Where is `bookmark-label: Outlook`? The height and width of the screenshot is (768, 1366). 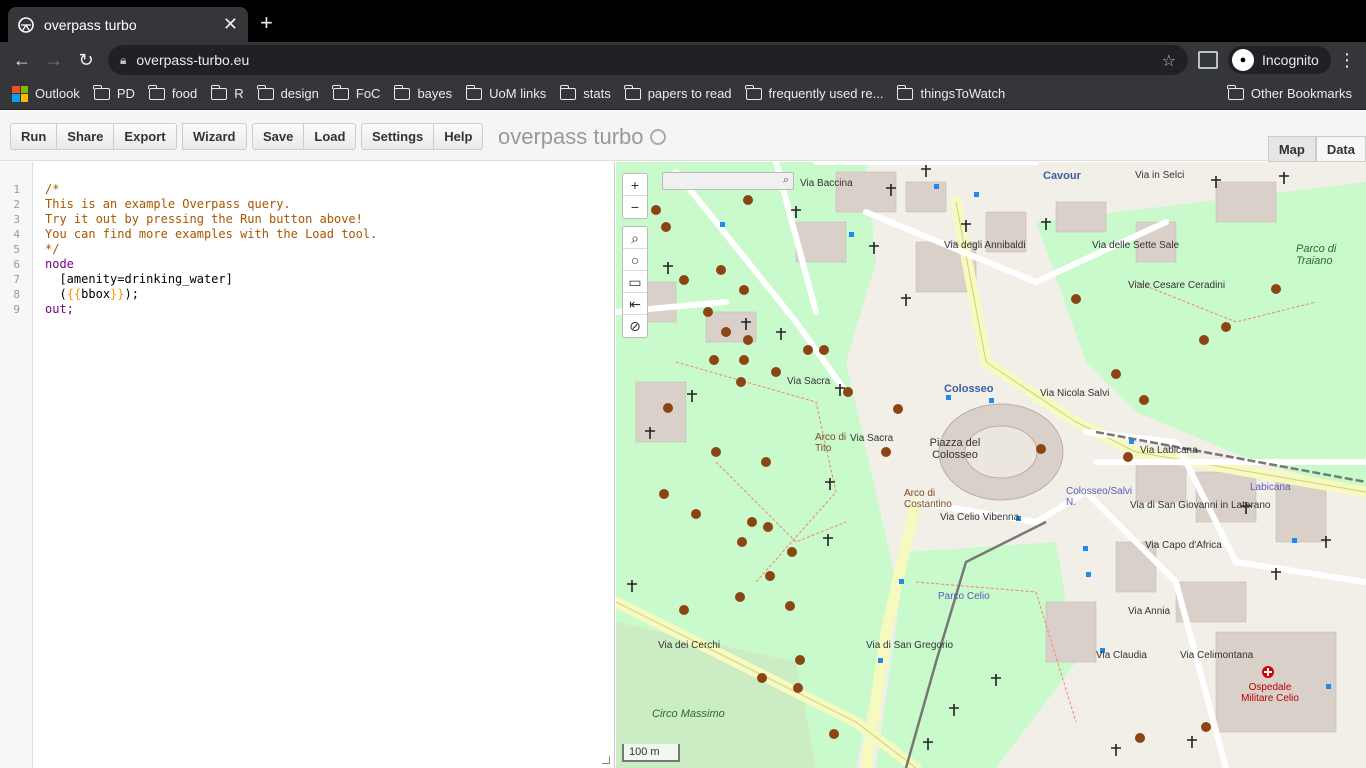
bookmark-label: Outlook is located at coordinates (57, 93).